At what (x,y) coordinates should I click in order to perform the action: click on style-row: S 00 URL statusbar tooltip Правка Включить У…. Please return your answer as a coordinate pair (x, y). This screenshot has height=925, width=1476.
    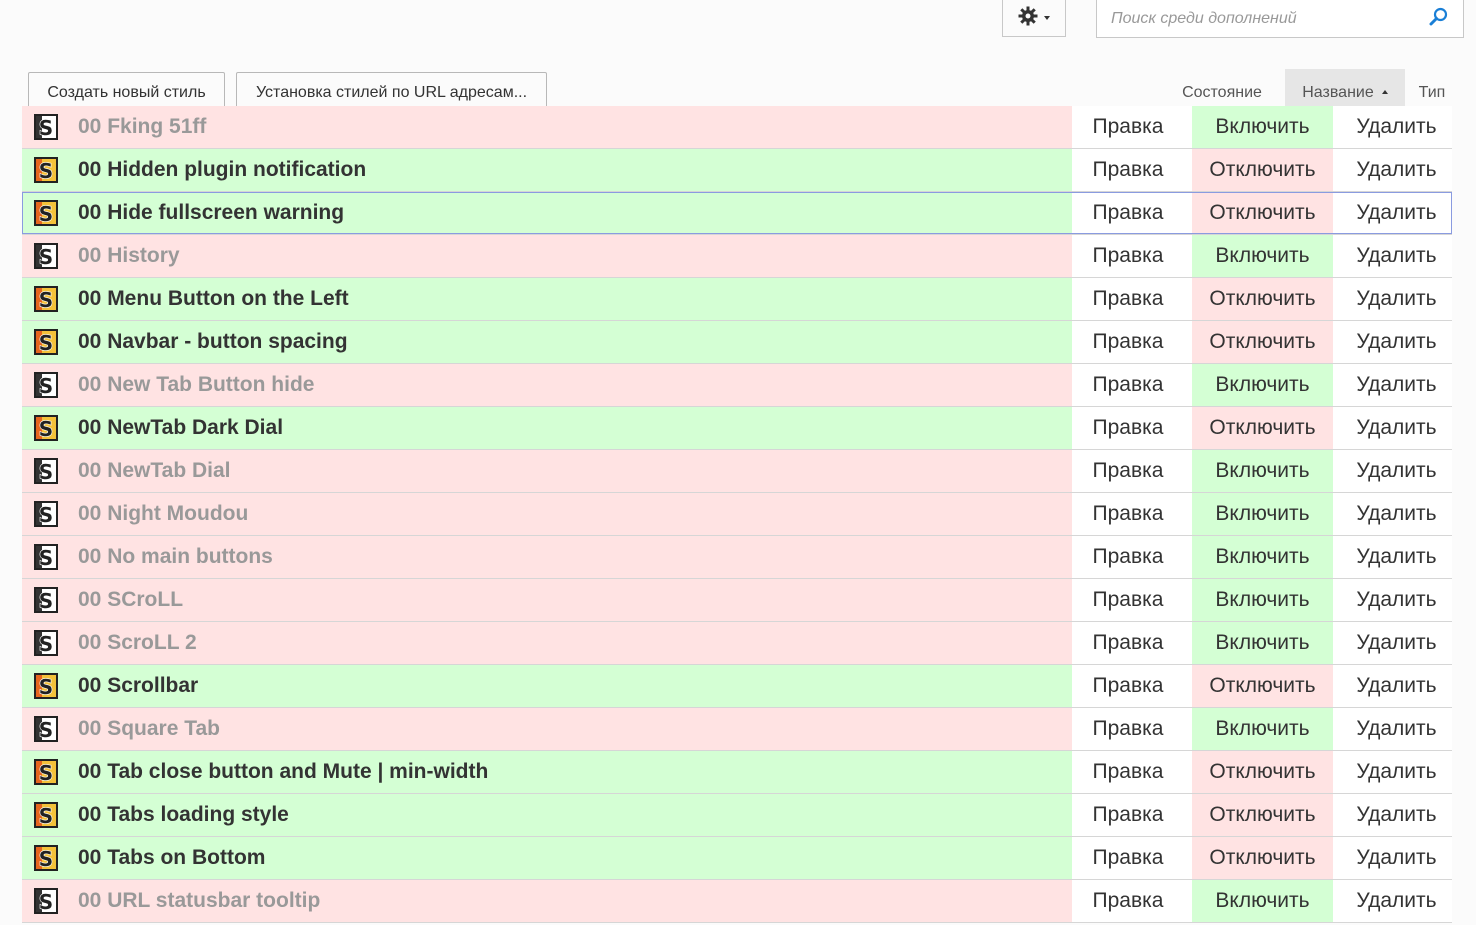
    Looking at the image, I should click on (737, 901).